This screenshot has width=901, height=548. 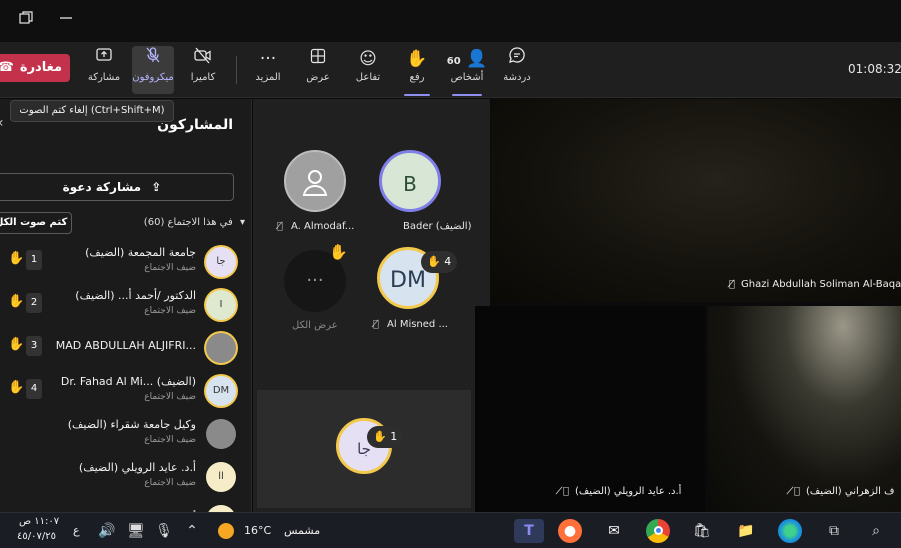 I want to click on share-invite-label: مشاركة دعوة, so click(x=102, y=187).